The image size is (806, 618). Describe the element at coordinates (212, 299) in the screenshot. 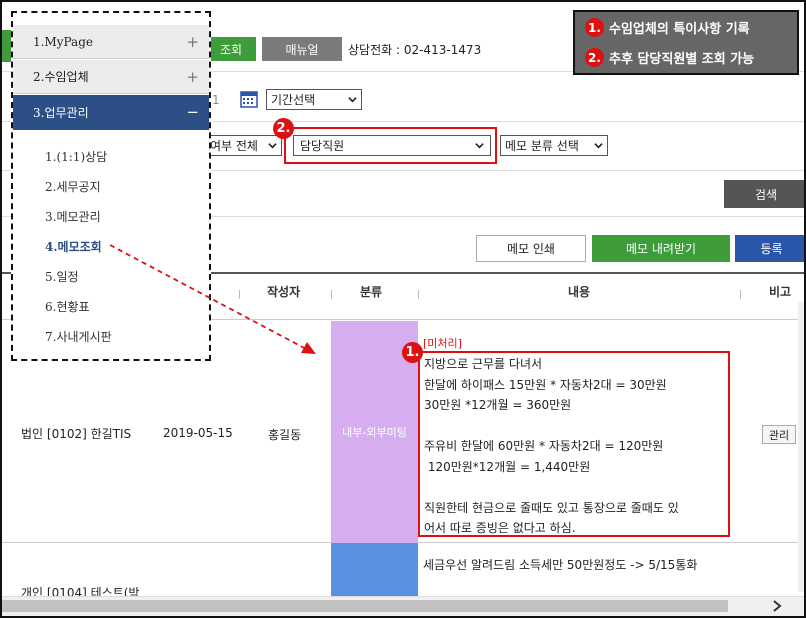

I see `annotation-arrow` at that location.